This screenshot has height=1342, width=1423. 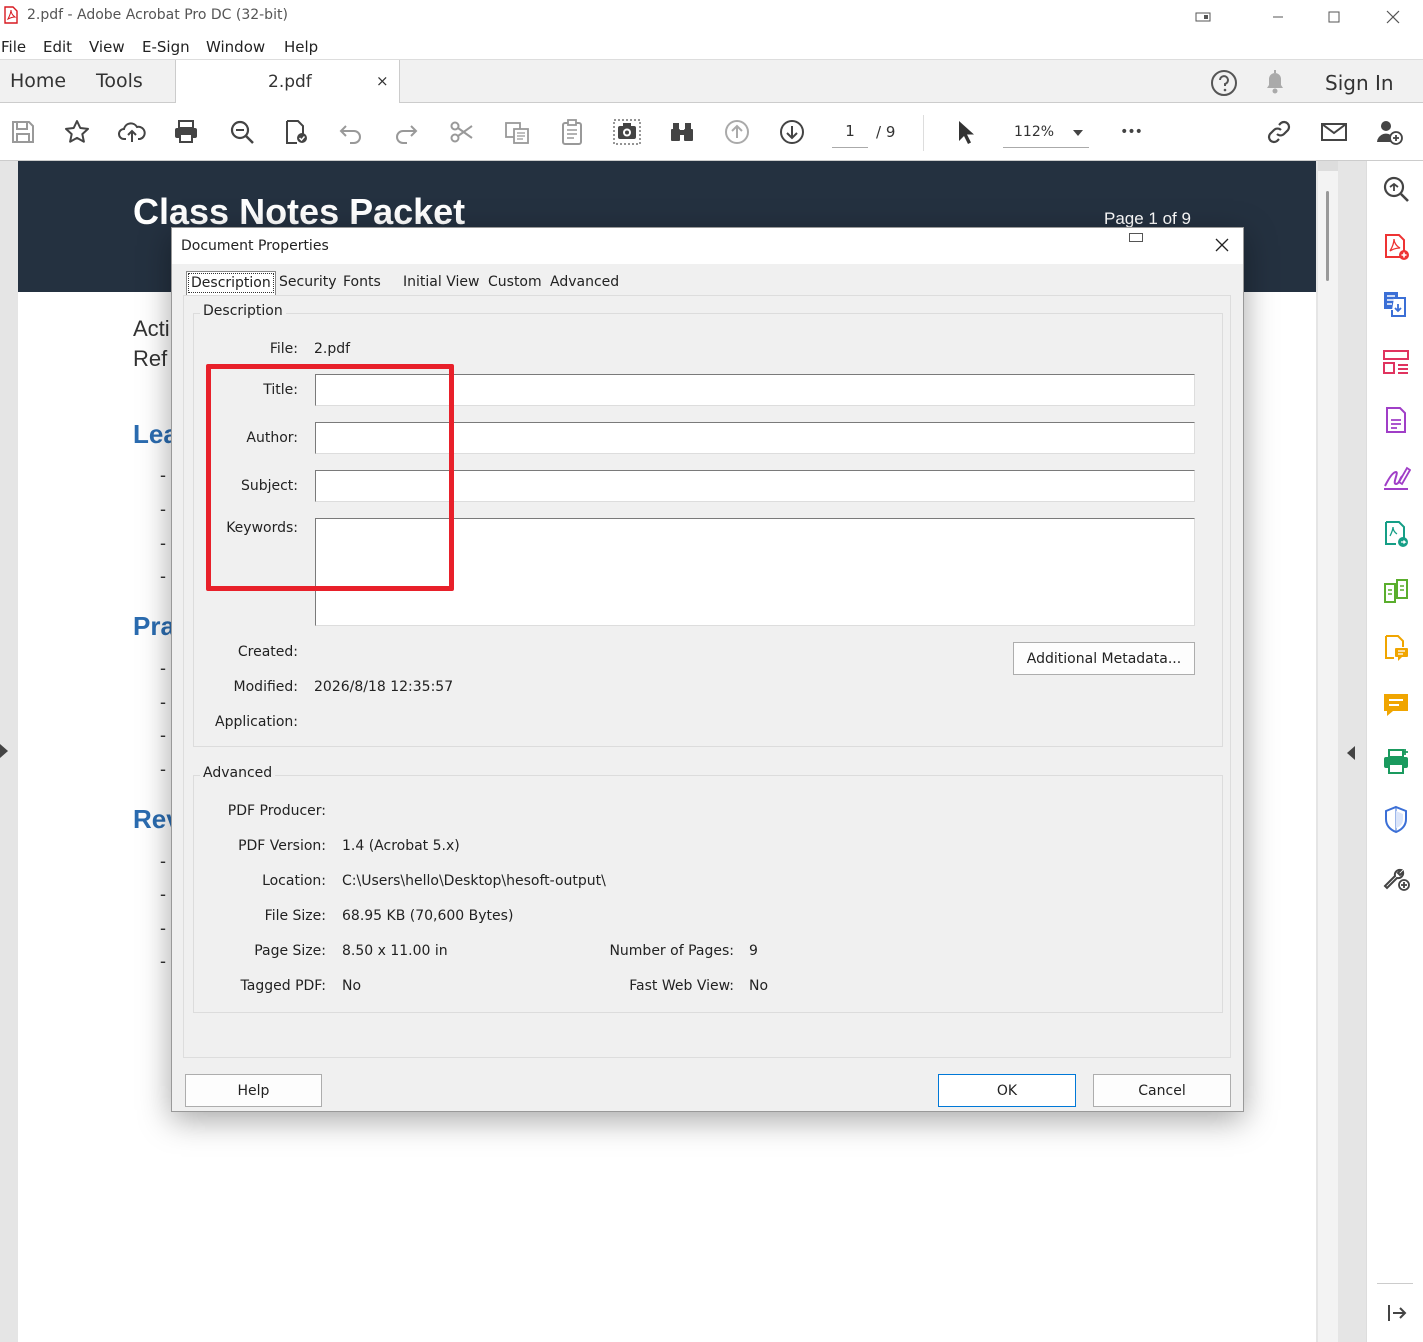 What do you see at coordinates (1328, 751) in the screenshot?
I see `vertical-scrollbar` at bounding box center [1328, 751].